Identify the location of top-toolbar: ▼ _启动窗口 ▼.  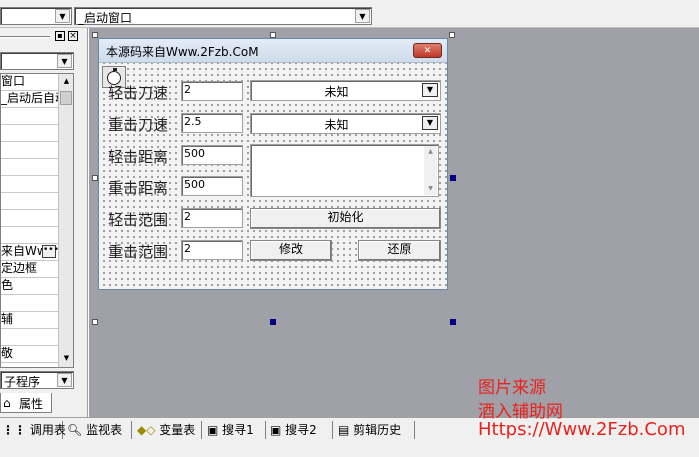
(349, 14).